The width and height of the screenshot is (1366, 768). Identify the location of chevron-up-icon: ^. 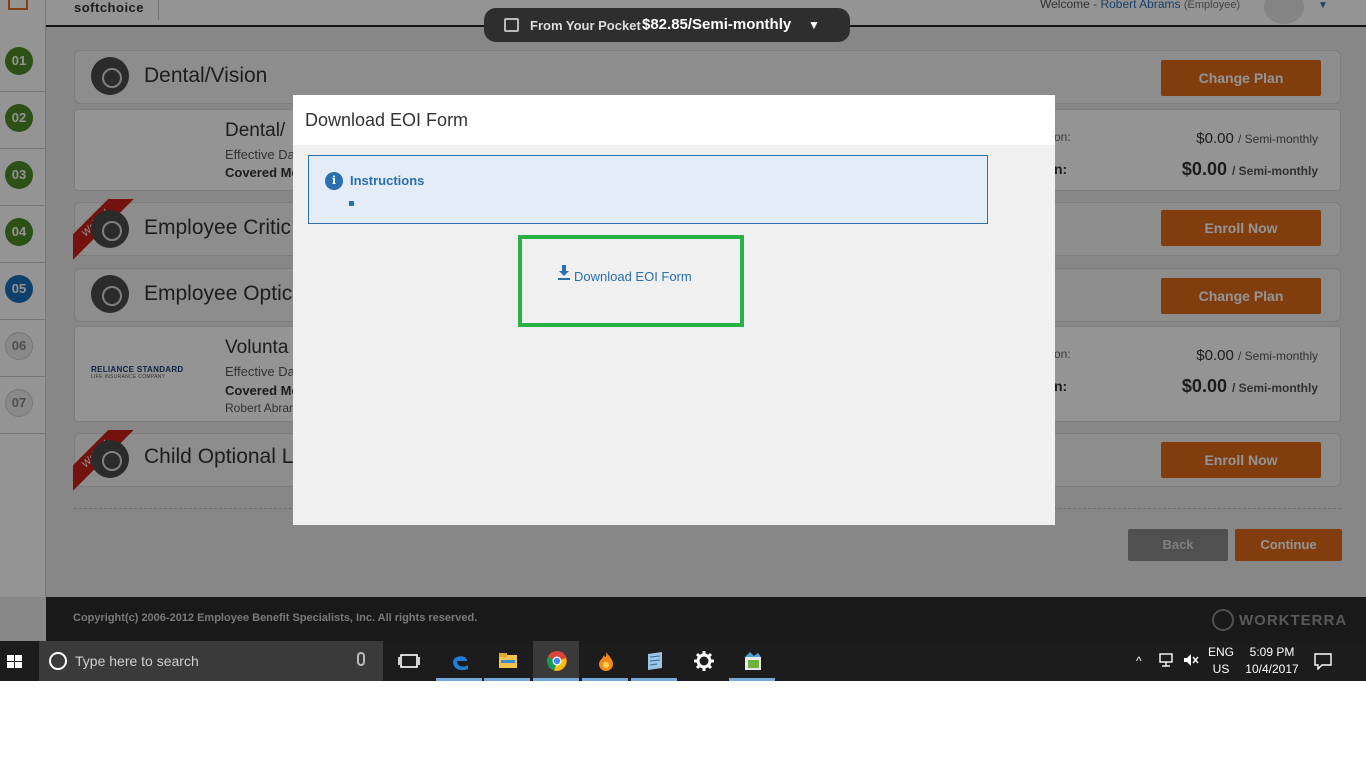
(1139, 661).